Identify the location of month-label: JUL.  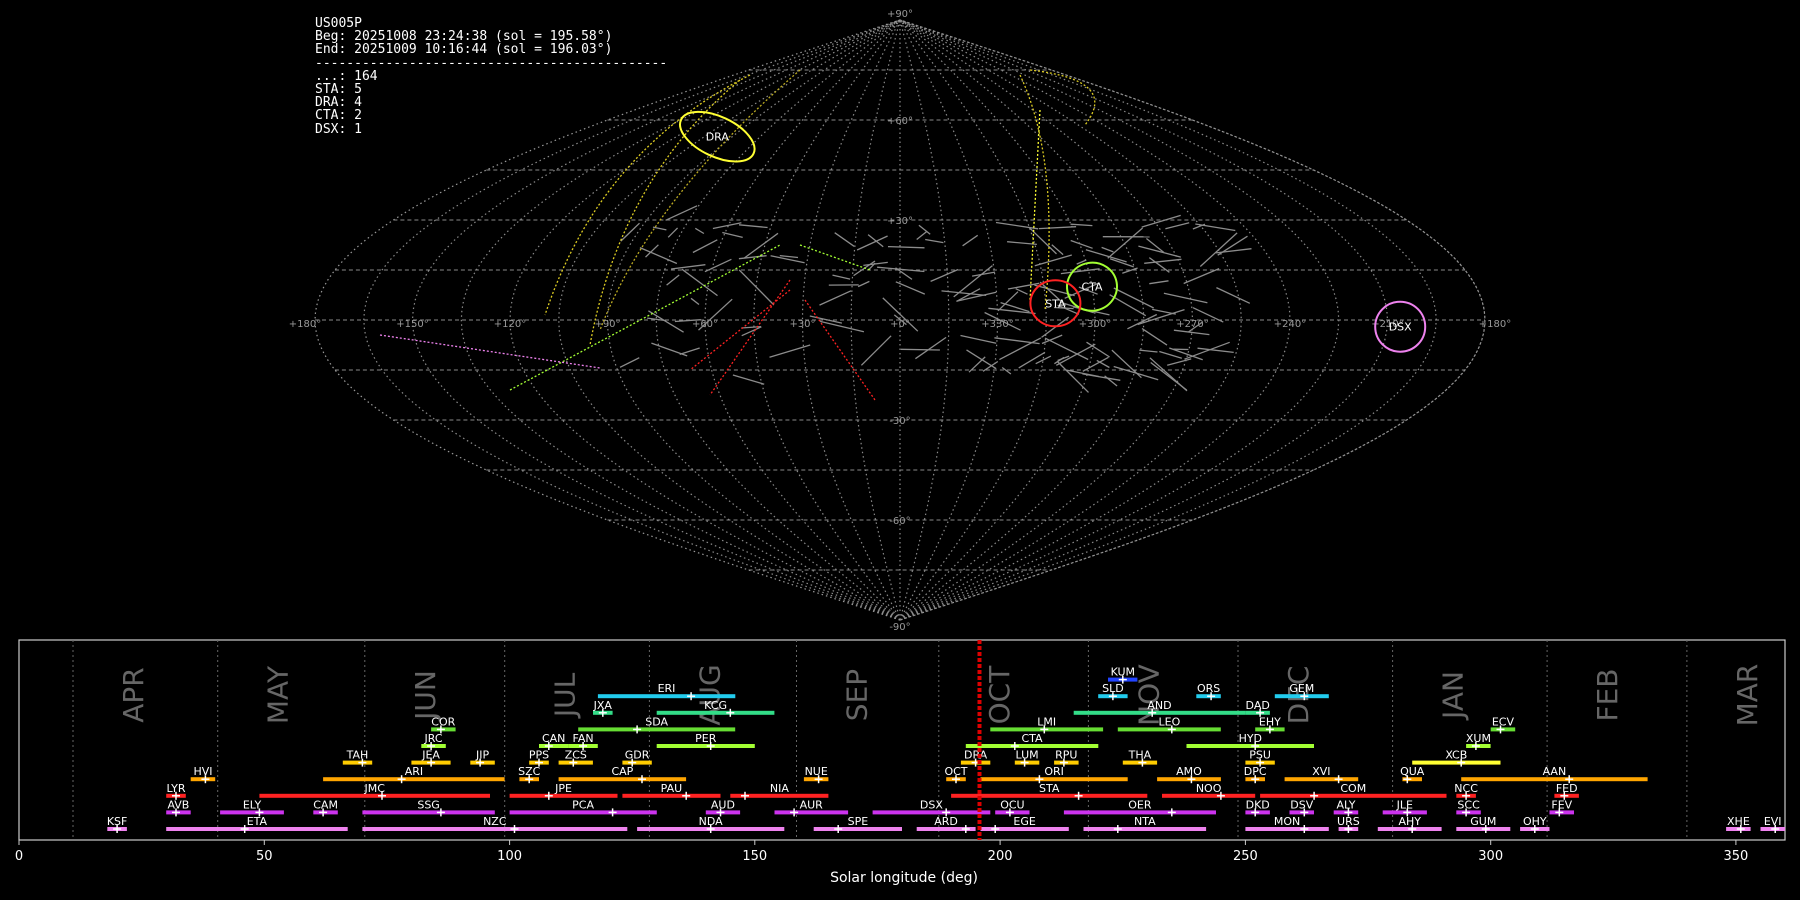
(565, 695).